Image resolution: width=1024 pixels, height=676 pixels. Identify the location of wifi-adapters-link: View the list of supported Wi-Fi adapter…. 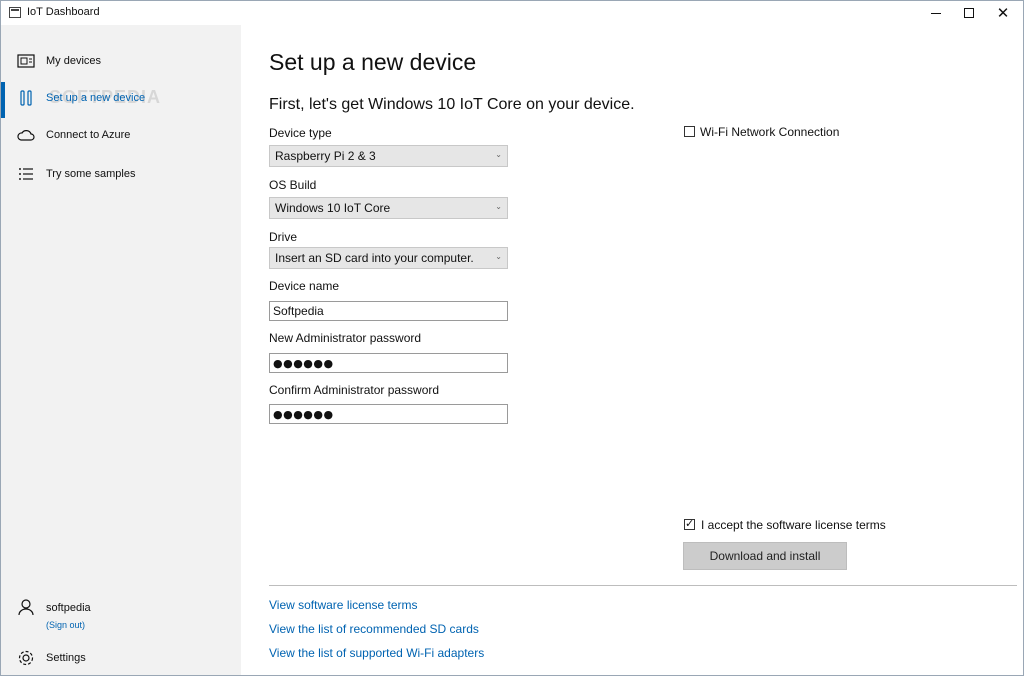
(376, 653).